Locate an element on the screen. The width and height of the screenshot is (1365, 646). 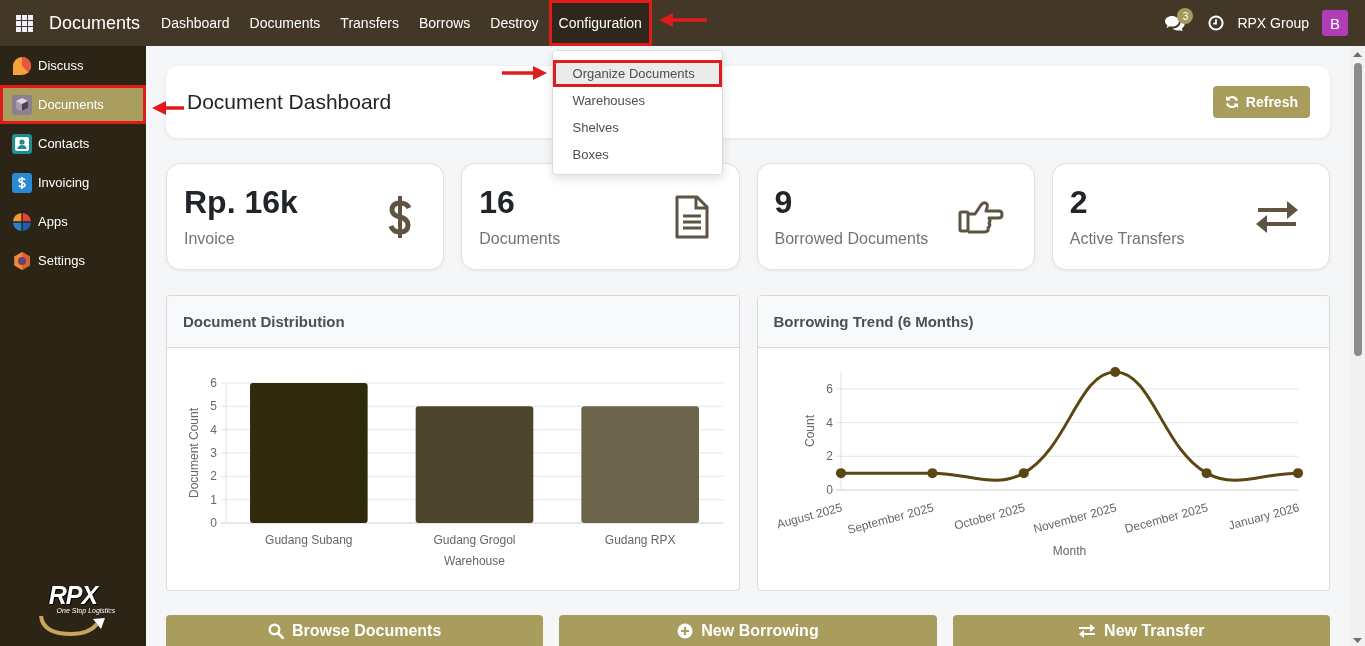
search-icon is located at coordinates (275, 630).